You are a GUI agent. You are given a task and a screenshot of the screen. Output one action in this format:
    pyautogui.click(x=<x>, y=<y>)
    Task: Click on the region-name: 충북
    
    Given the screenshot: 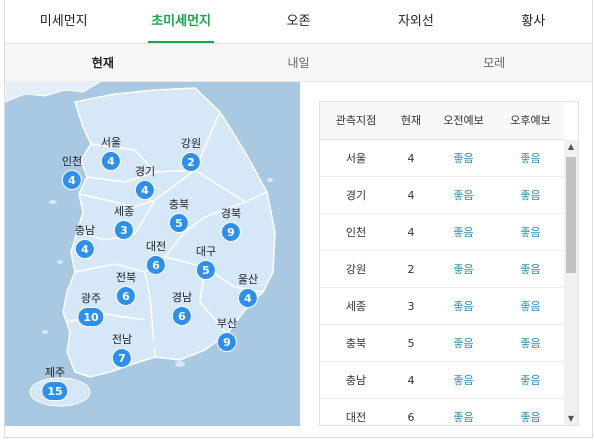 What is the action you would take?
    pyautogui.click(x=179, y=204)
    